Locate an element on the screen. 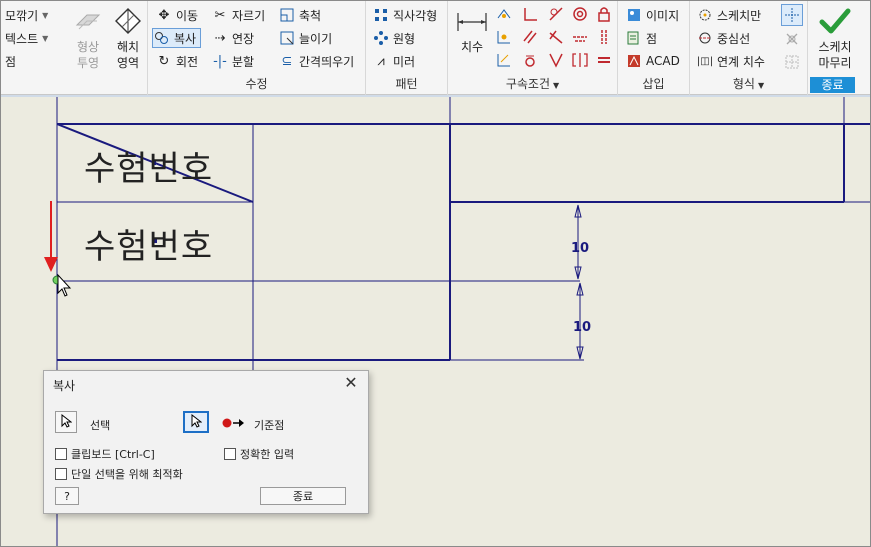 The height and width of the screenshot is (547, 871). ribbon-group-format: 스케치만 중심선 |◫| 연계 치수 형식 ▼ is located at coordinates (749, 47).